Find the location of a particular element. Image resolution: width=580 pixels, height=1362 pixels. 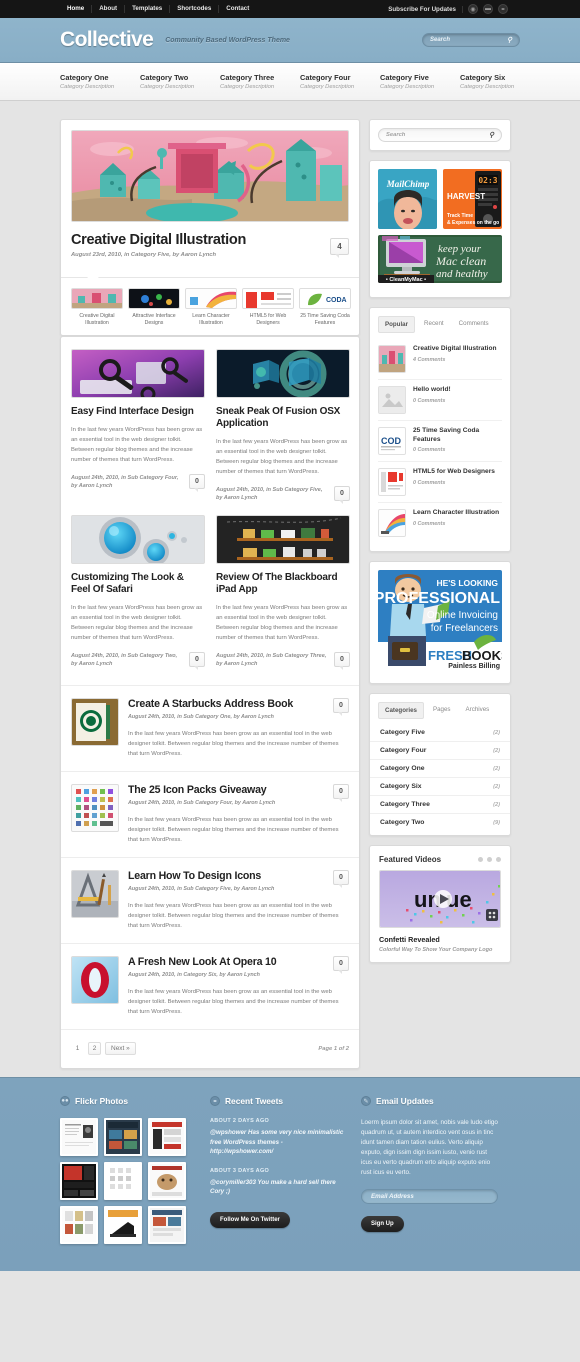

pagination-next-button: Next » is located at coordinates (120, 1048).